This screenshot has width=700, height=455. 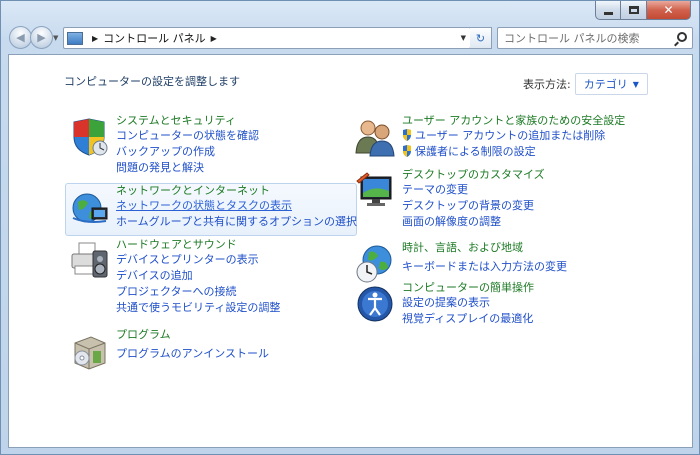 I want to click on back-button: ◀, so click(x=20, y=37).